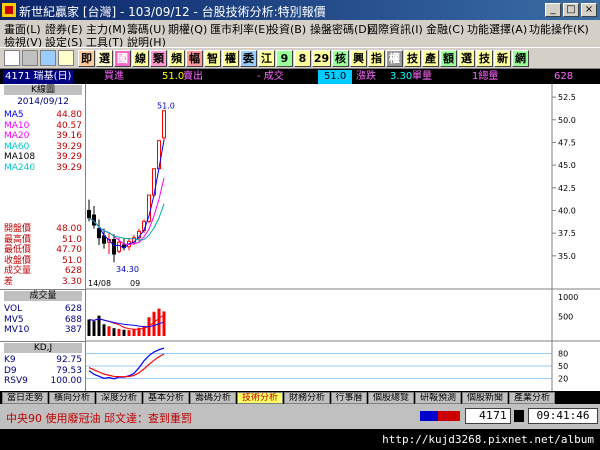 This screenshot has width=600, height=450. I want to click on toolbar-shortcut-button: 核, so click(340, 58).